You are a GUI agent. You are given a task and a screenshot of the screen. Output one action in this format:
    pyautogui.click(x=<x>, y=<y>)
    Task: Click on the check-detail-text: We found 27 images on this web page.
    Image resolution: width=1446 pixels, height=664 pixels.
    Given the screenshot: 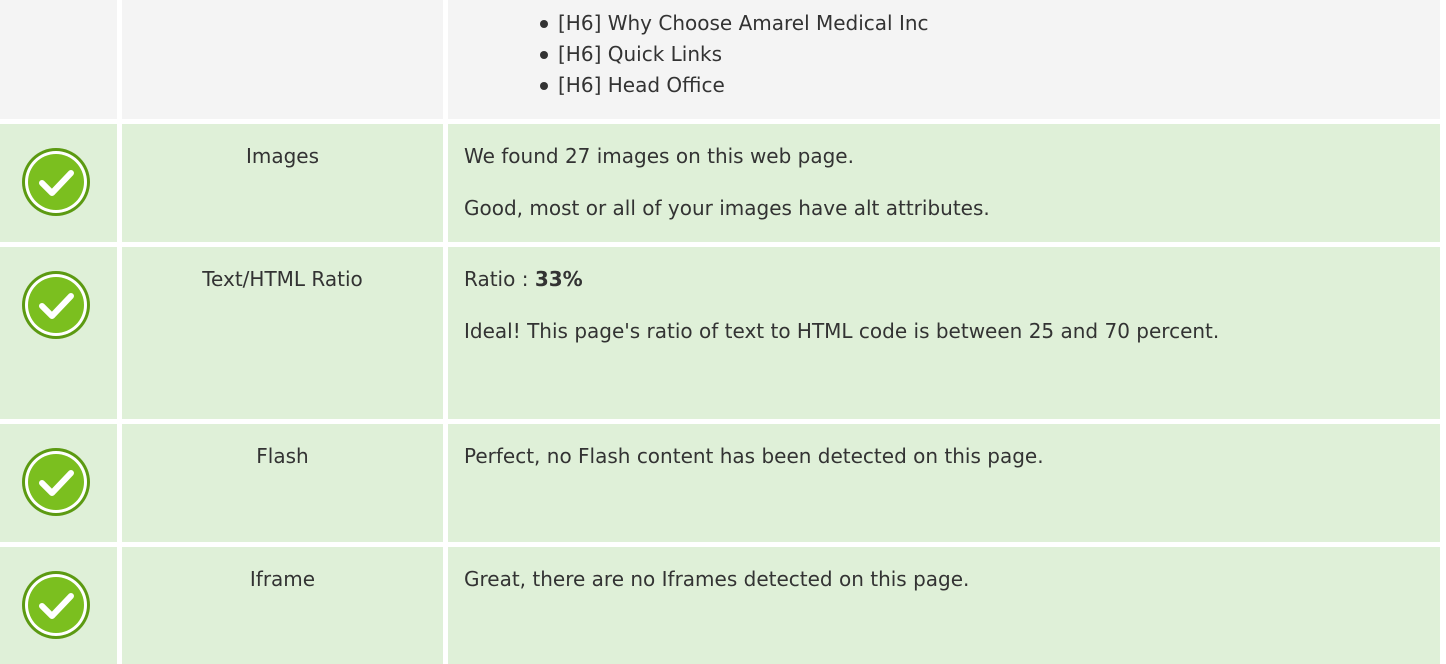 What is the action you would take?
    pyautogui.click(x=659, y=156)
    